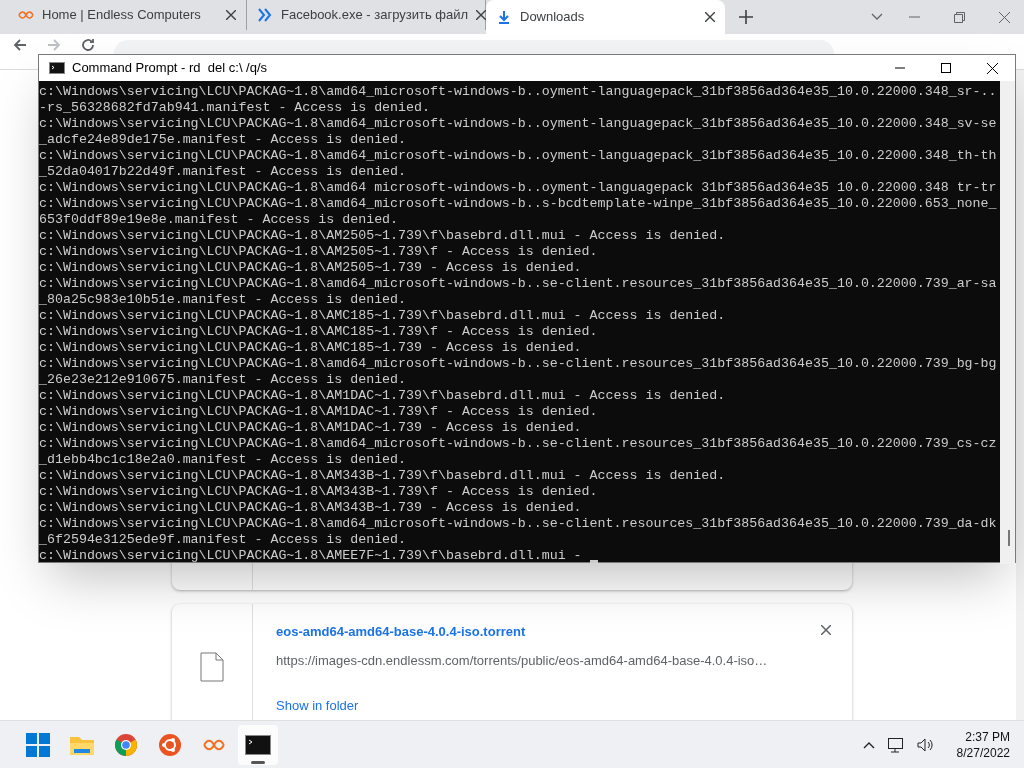 This screenshot has width=1024, height=768. I want to click on console-line: c:\Windows\servicing\LCU\PACKAG~1.8\AMC185~1.739\f - Access is denied., so click(318, 332).